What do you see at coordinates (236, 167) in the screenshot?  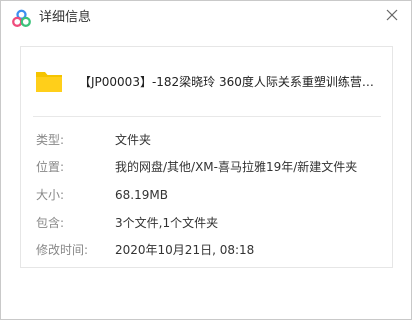 I see `location-value: 我的网盘/其他/XM-喜马拉雅19年/新建文件夹` at bounding box center [236, 167].